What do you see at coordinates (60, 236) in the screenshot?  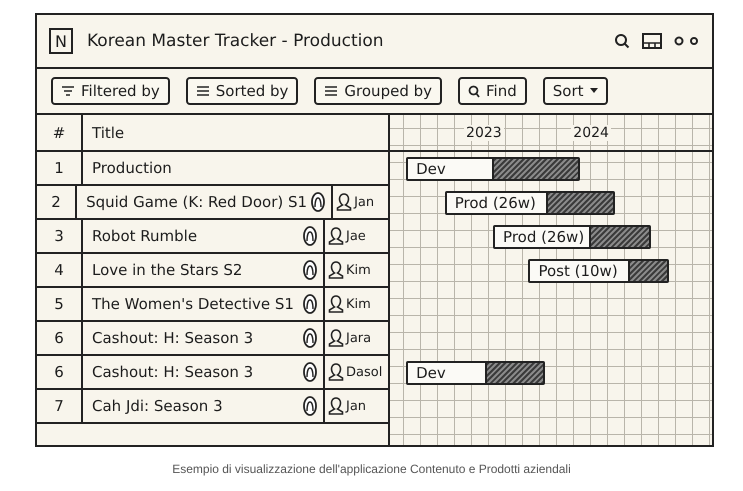 I see `row-number: 3` at bounding box center [60, 236].